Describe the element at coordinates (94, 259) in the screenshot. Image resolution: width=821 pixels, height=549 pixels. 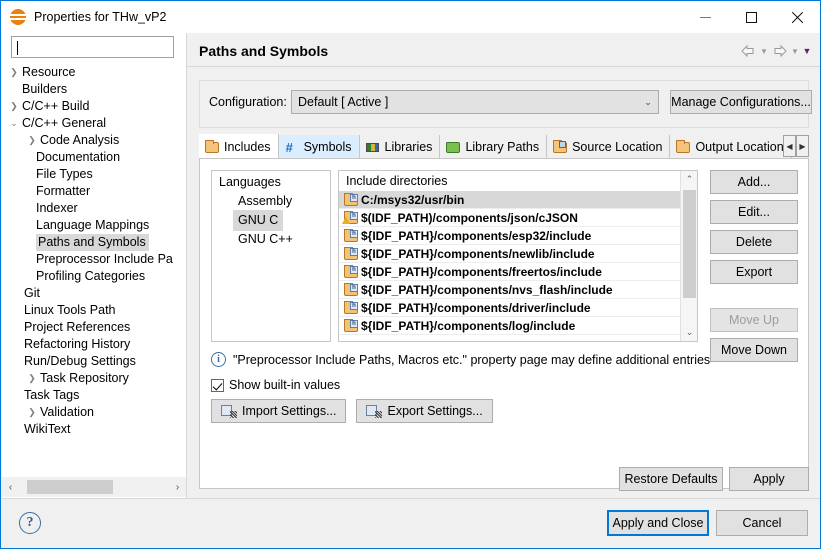
I see `sidebar-item-preprocessor-include-paths: Preprocessor Include Pa` at that location.